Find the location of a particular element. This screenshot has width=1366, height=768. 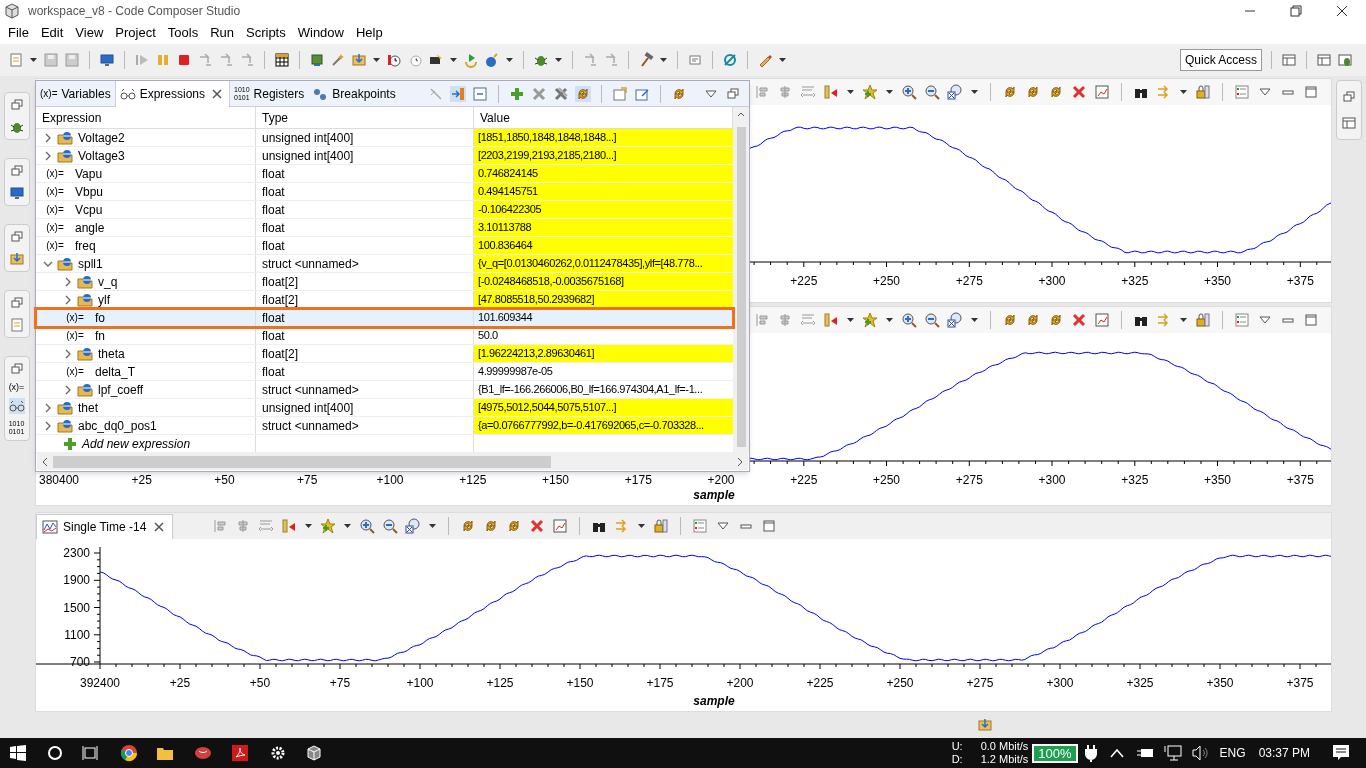

view-tab: Expressions is located at coordinates (172, 93).